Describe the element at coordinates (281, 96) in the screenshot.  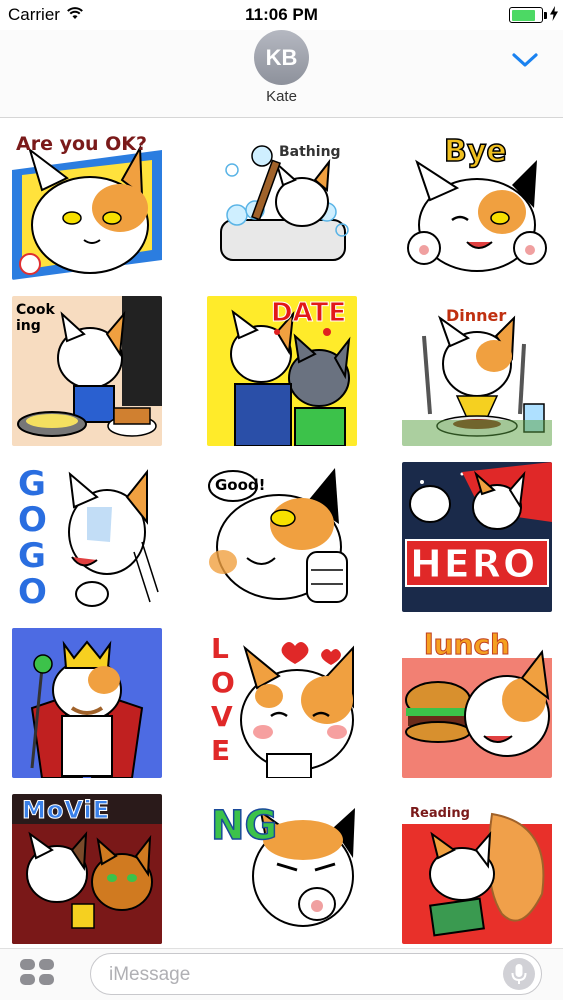
I see `contact-name: Kate` at that location.